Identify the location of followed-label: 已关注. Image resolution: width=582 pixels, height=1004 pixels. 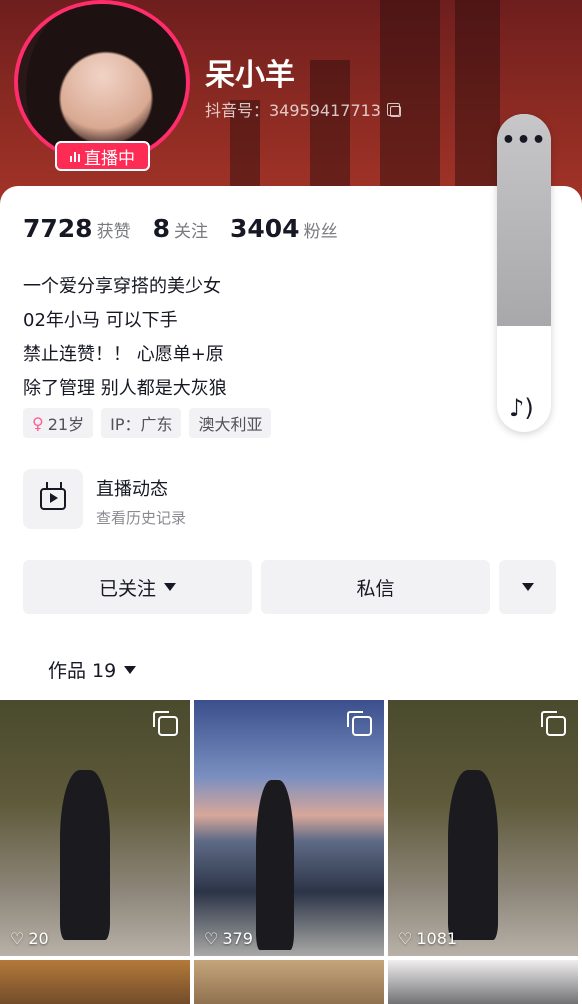
(127, 588).